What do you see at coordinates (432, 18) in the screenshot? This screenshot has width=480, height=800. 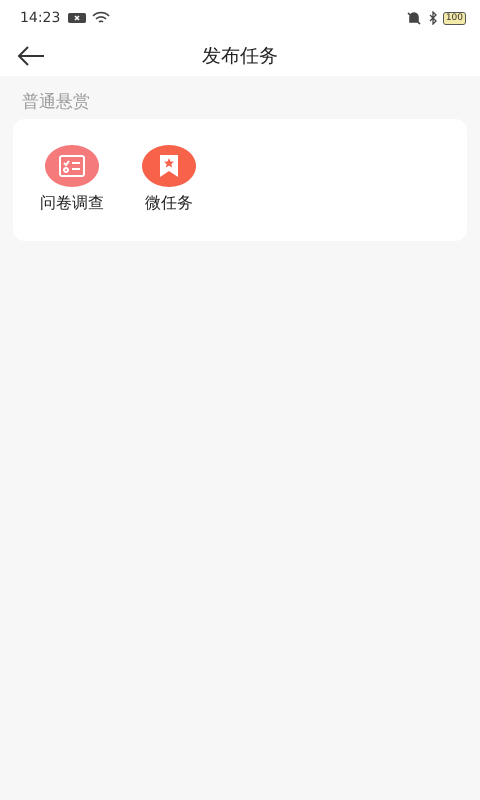 I see `bluetooth-icon` at bounding box center [432, 18].